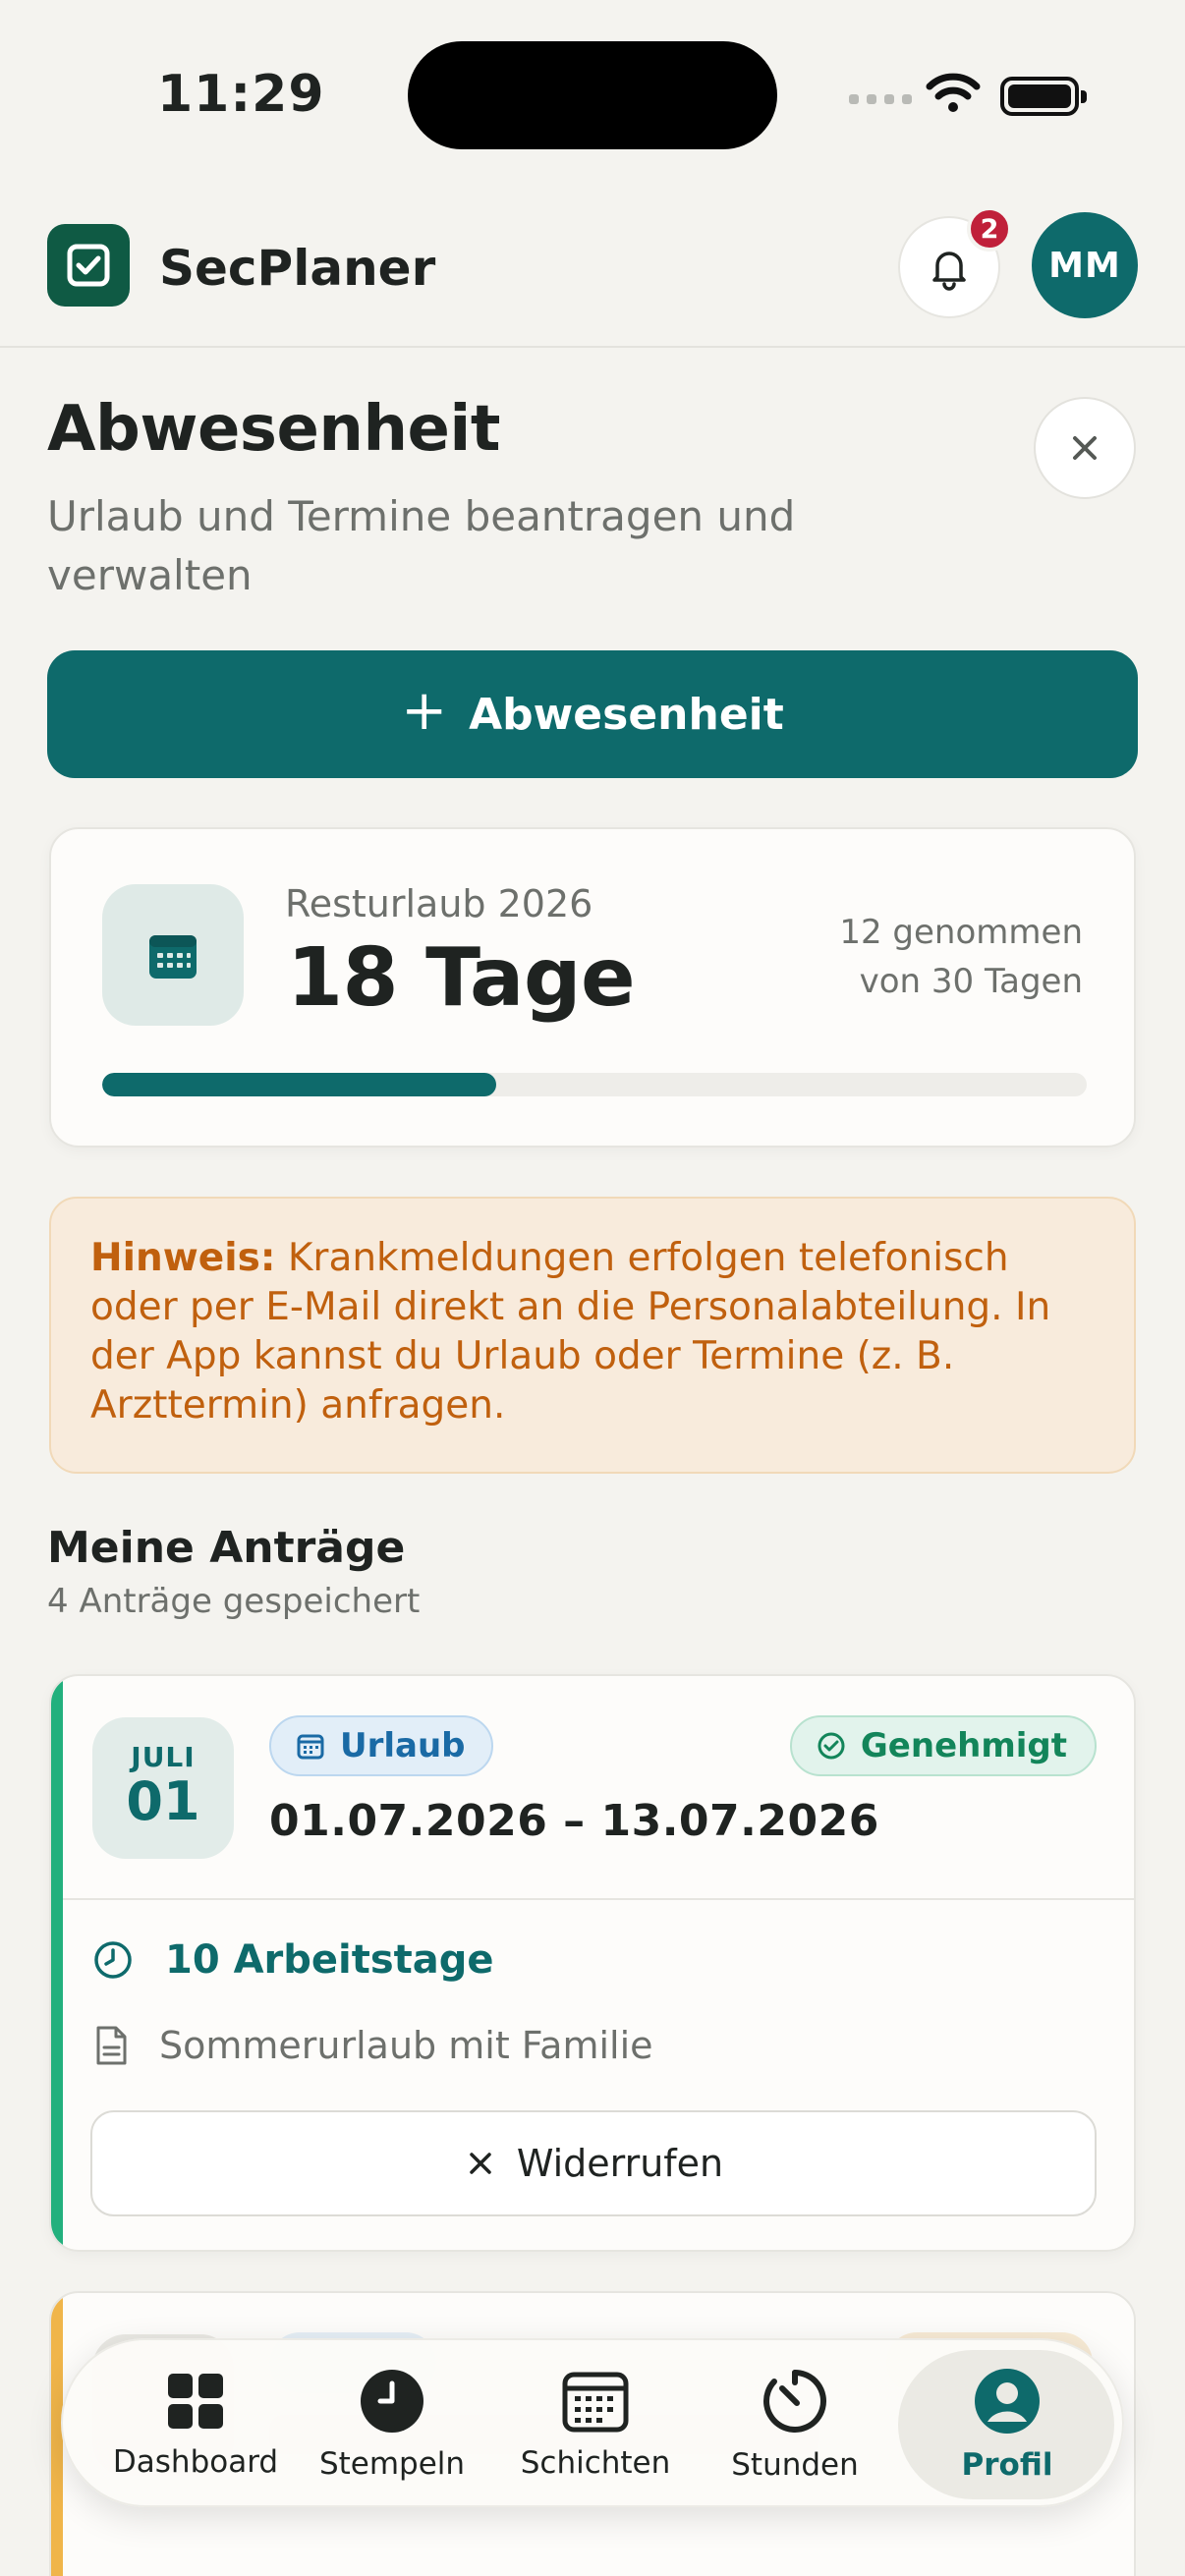  Describe the element at coordinates (227, 1548) in the screenshot. I see `my-requests-title: Meine Anträge` at that location.